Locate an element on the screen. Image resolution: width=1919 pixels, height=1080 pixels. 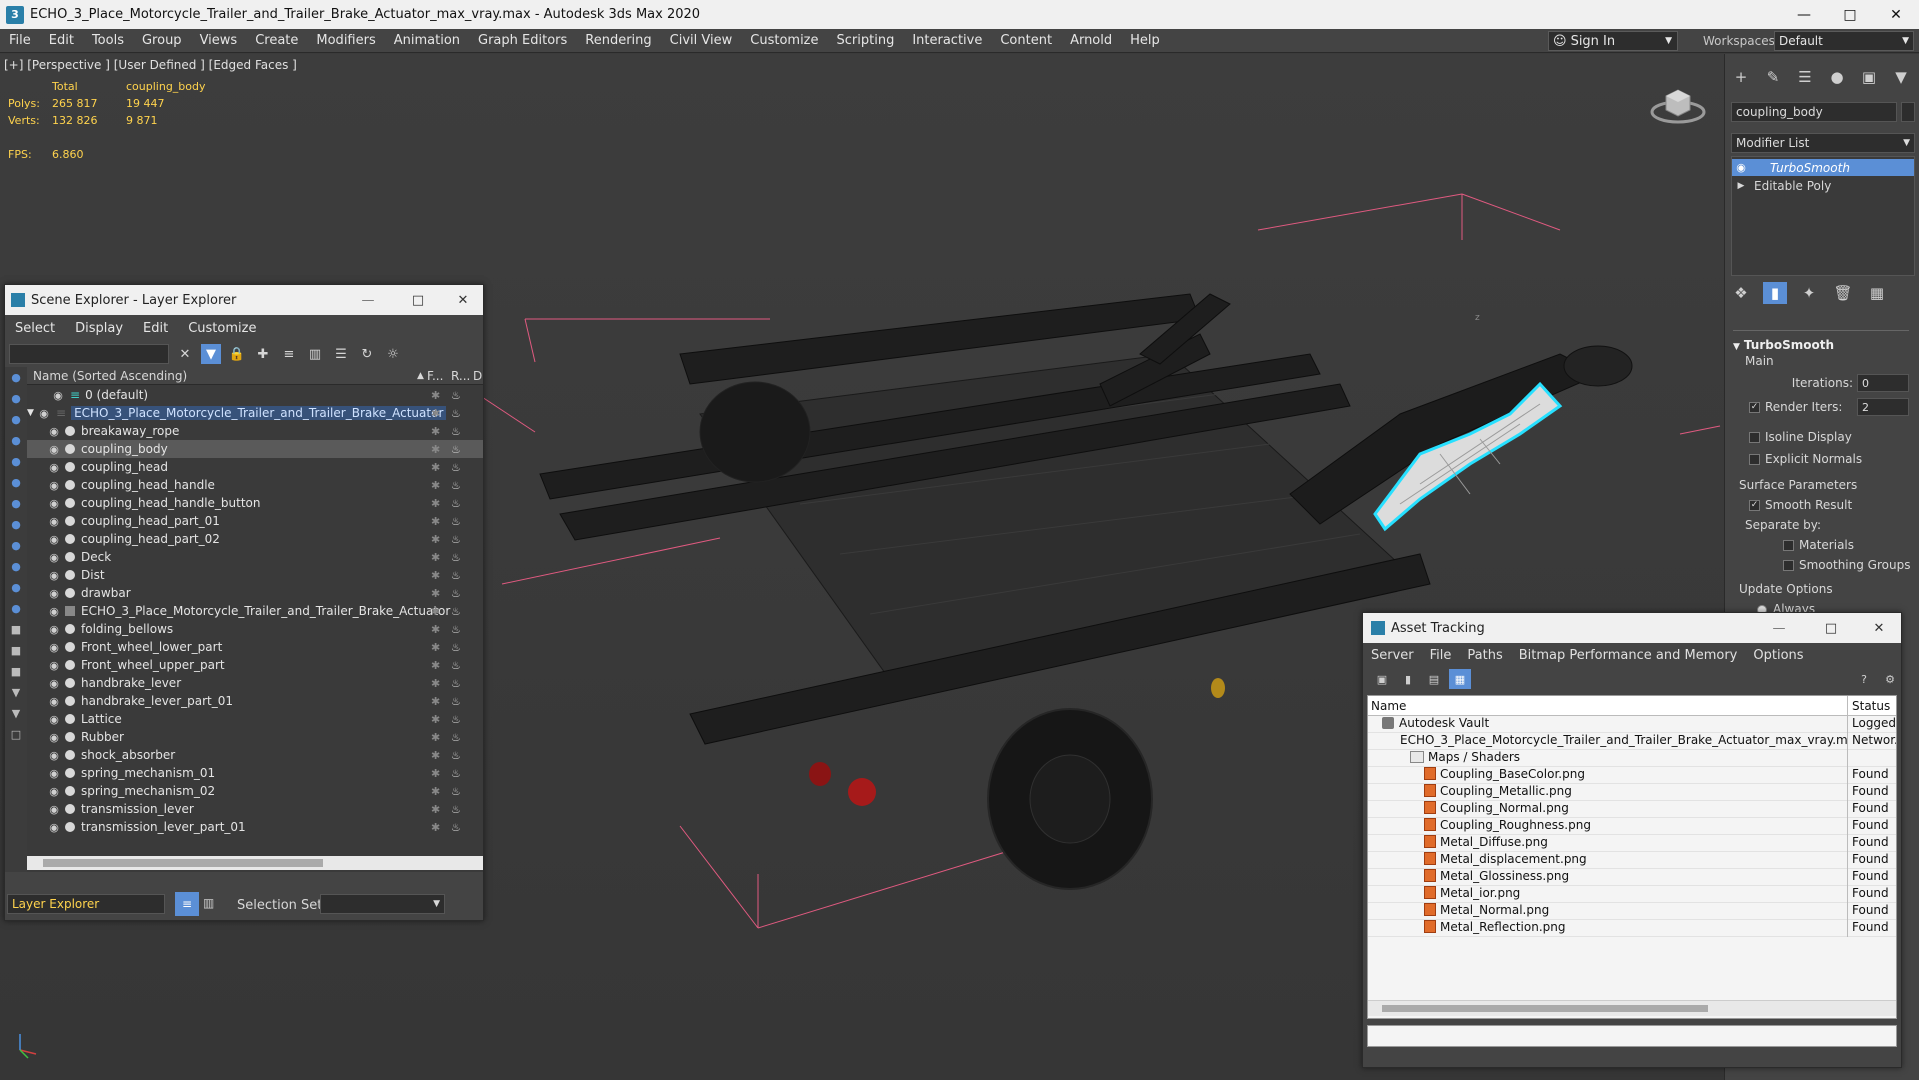
se-menu-select: Select is located at coordinates (35, 328).